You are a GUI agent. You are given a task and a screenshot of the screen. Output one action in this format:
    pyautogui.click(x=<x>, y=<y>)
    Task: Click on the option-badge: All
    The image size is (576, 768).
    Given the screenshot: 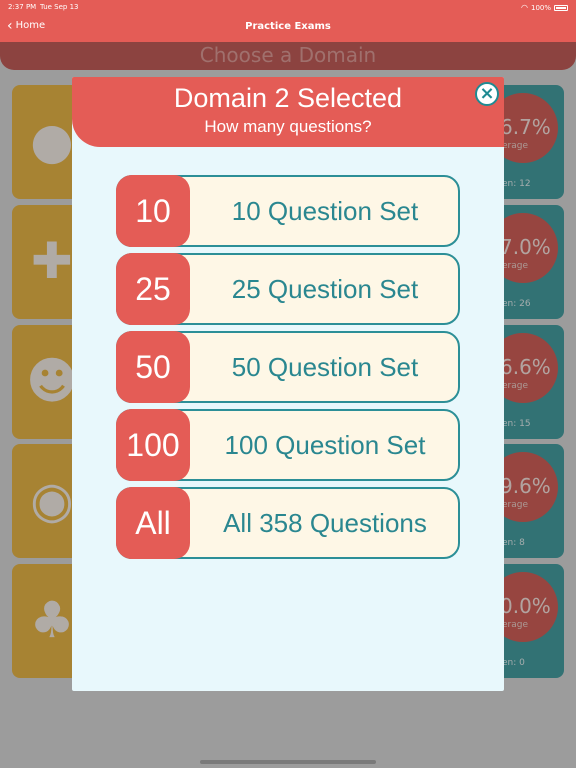 What is the action you would take?
    pyautogui.click(x=153, y=523)
    